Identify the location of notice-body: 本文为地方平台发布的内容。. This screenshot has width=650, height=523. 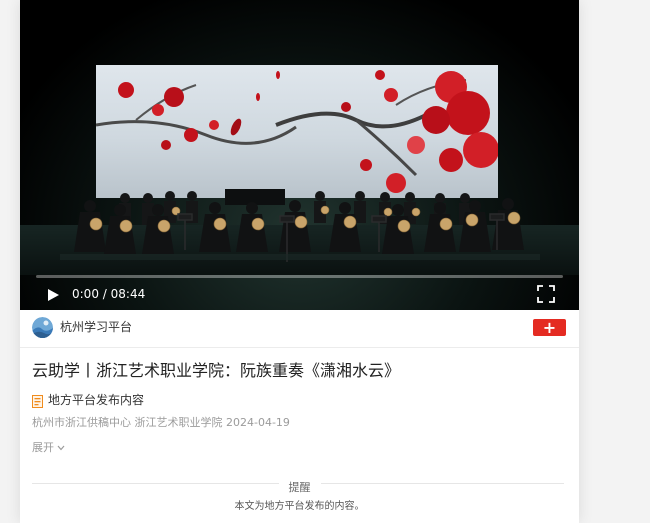
(299, 506).